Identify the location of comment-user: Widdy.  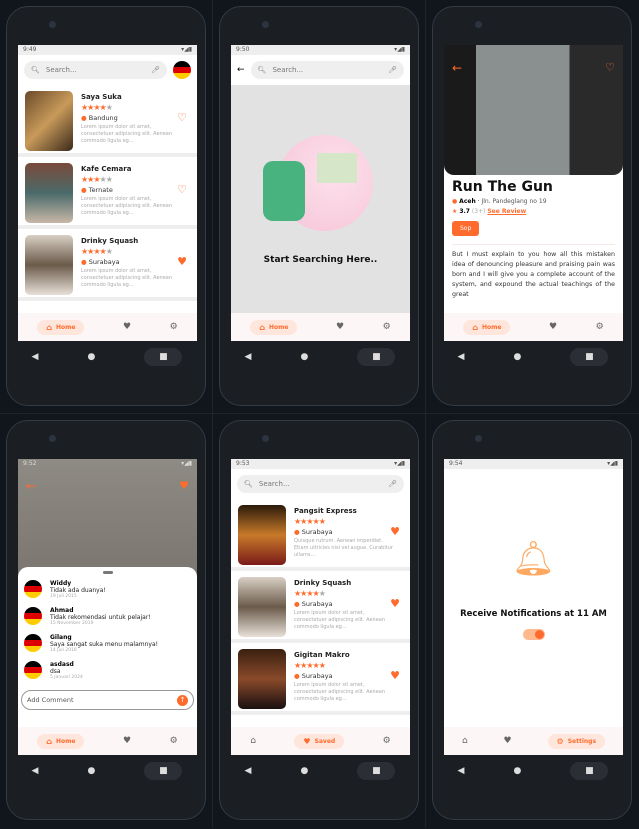
(61, 583).